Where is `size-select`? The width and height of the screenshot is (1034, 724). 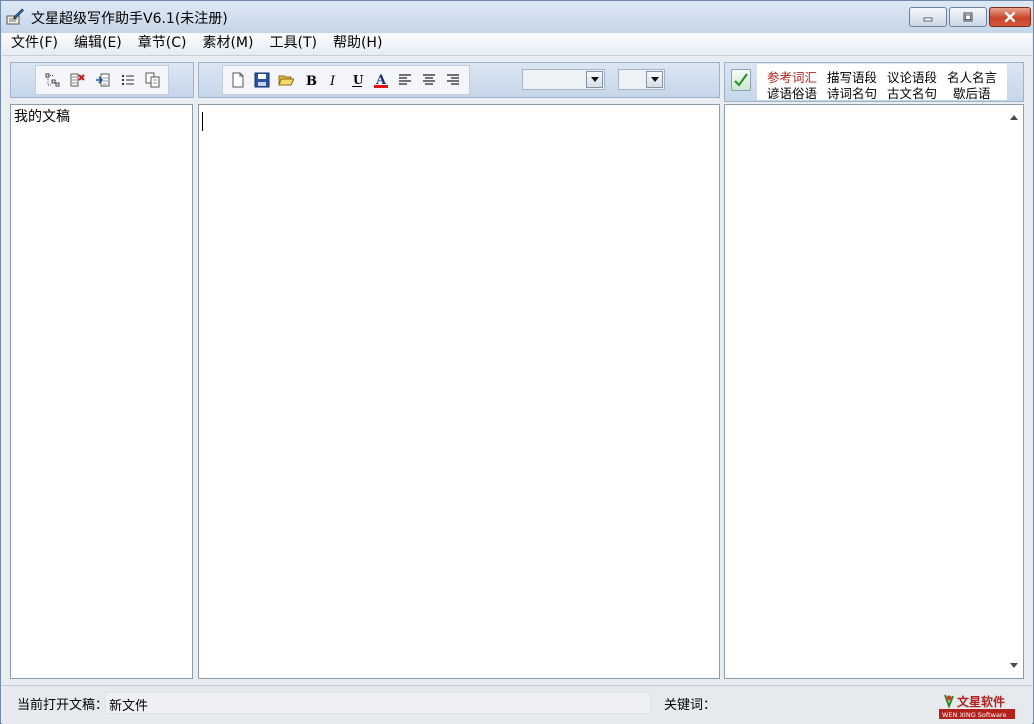
size-select is located at coordinates (641, 79).